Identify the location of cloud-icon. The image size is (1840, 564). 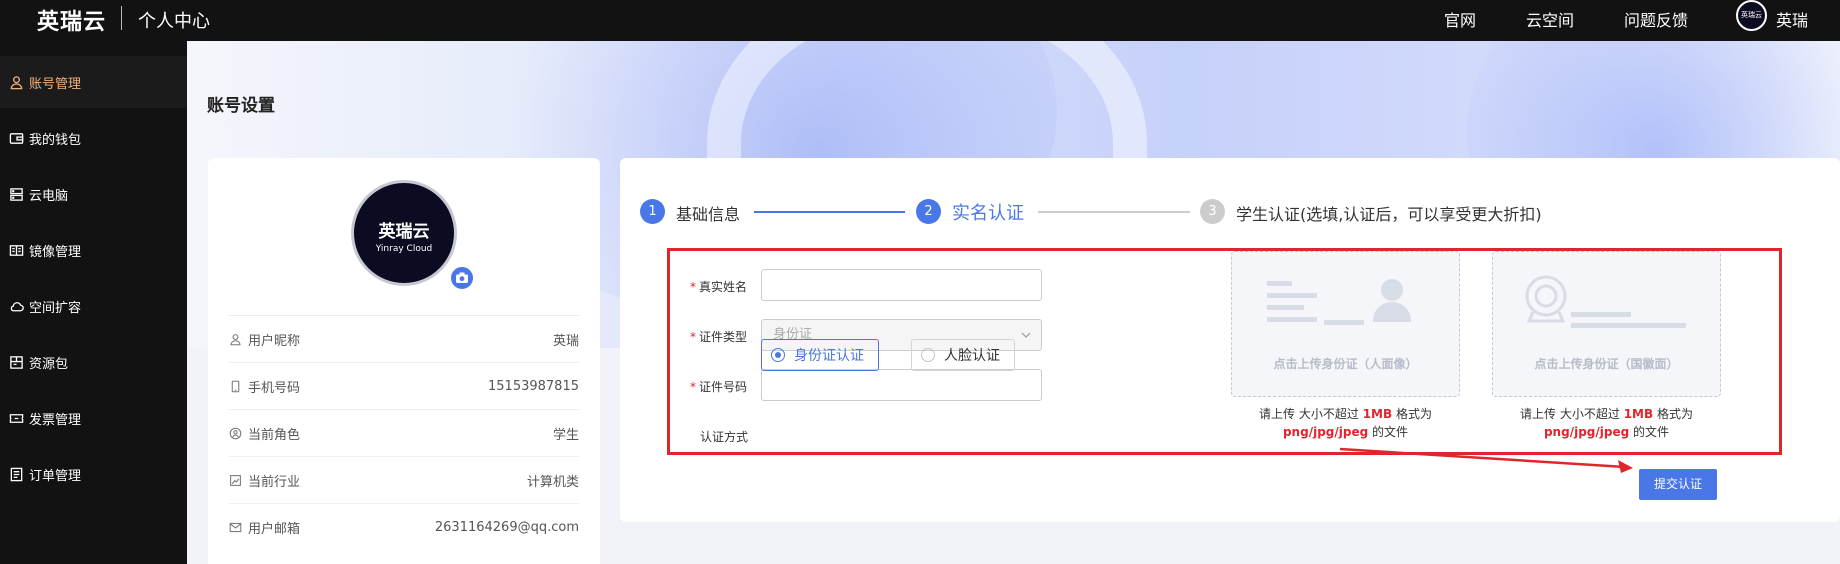
(17, 306).